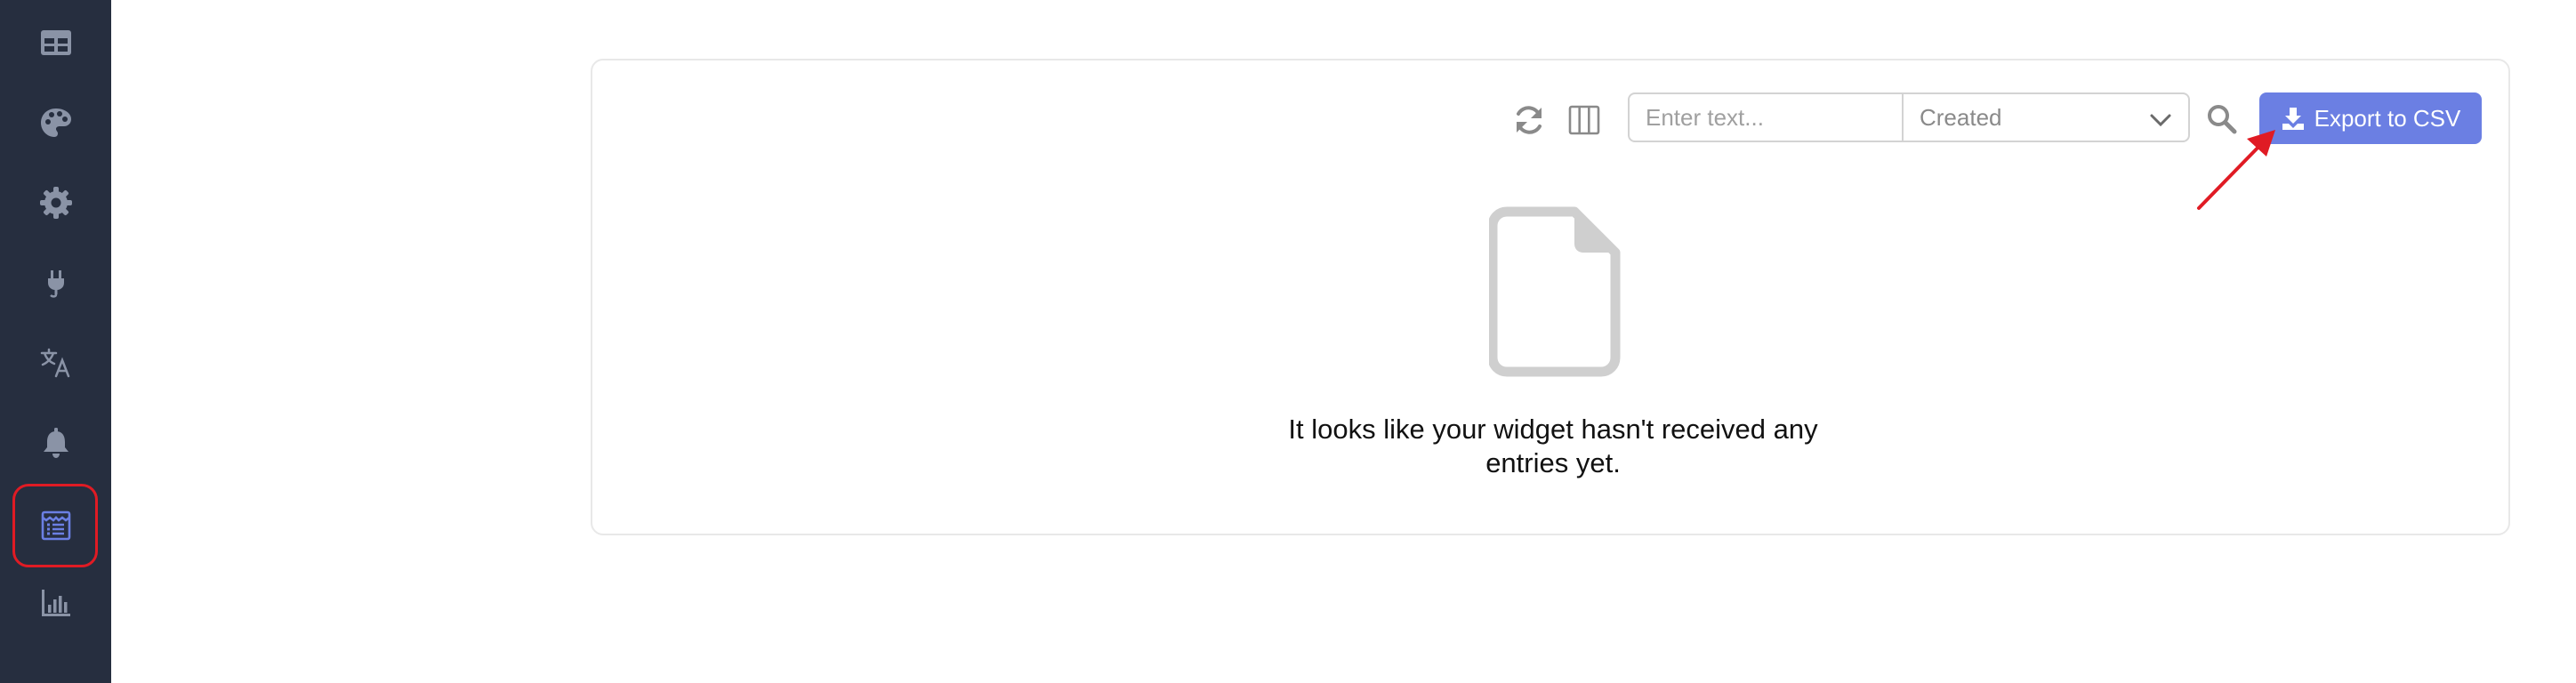  I want to click on search-input, so click(1766, 117).